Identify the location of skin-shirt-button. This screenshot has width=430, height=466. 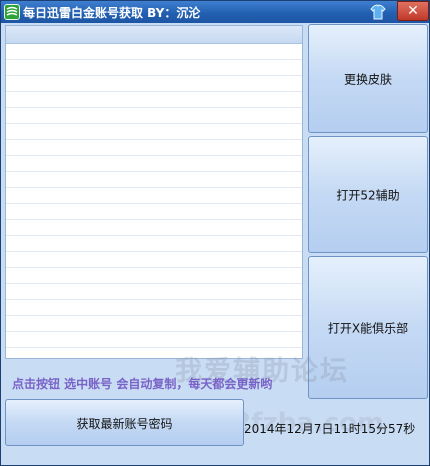
(378, 12).